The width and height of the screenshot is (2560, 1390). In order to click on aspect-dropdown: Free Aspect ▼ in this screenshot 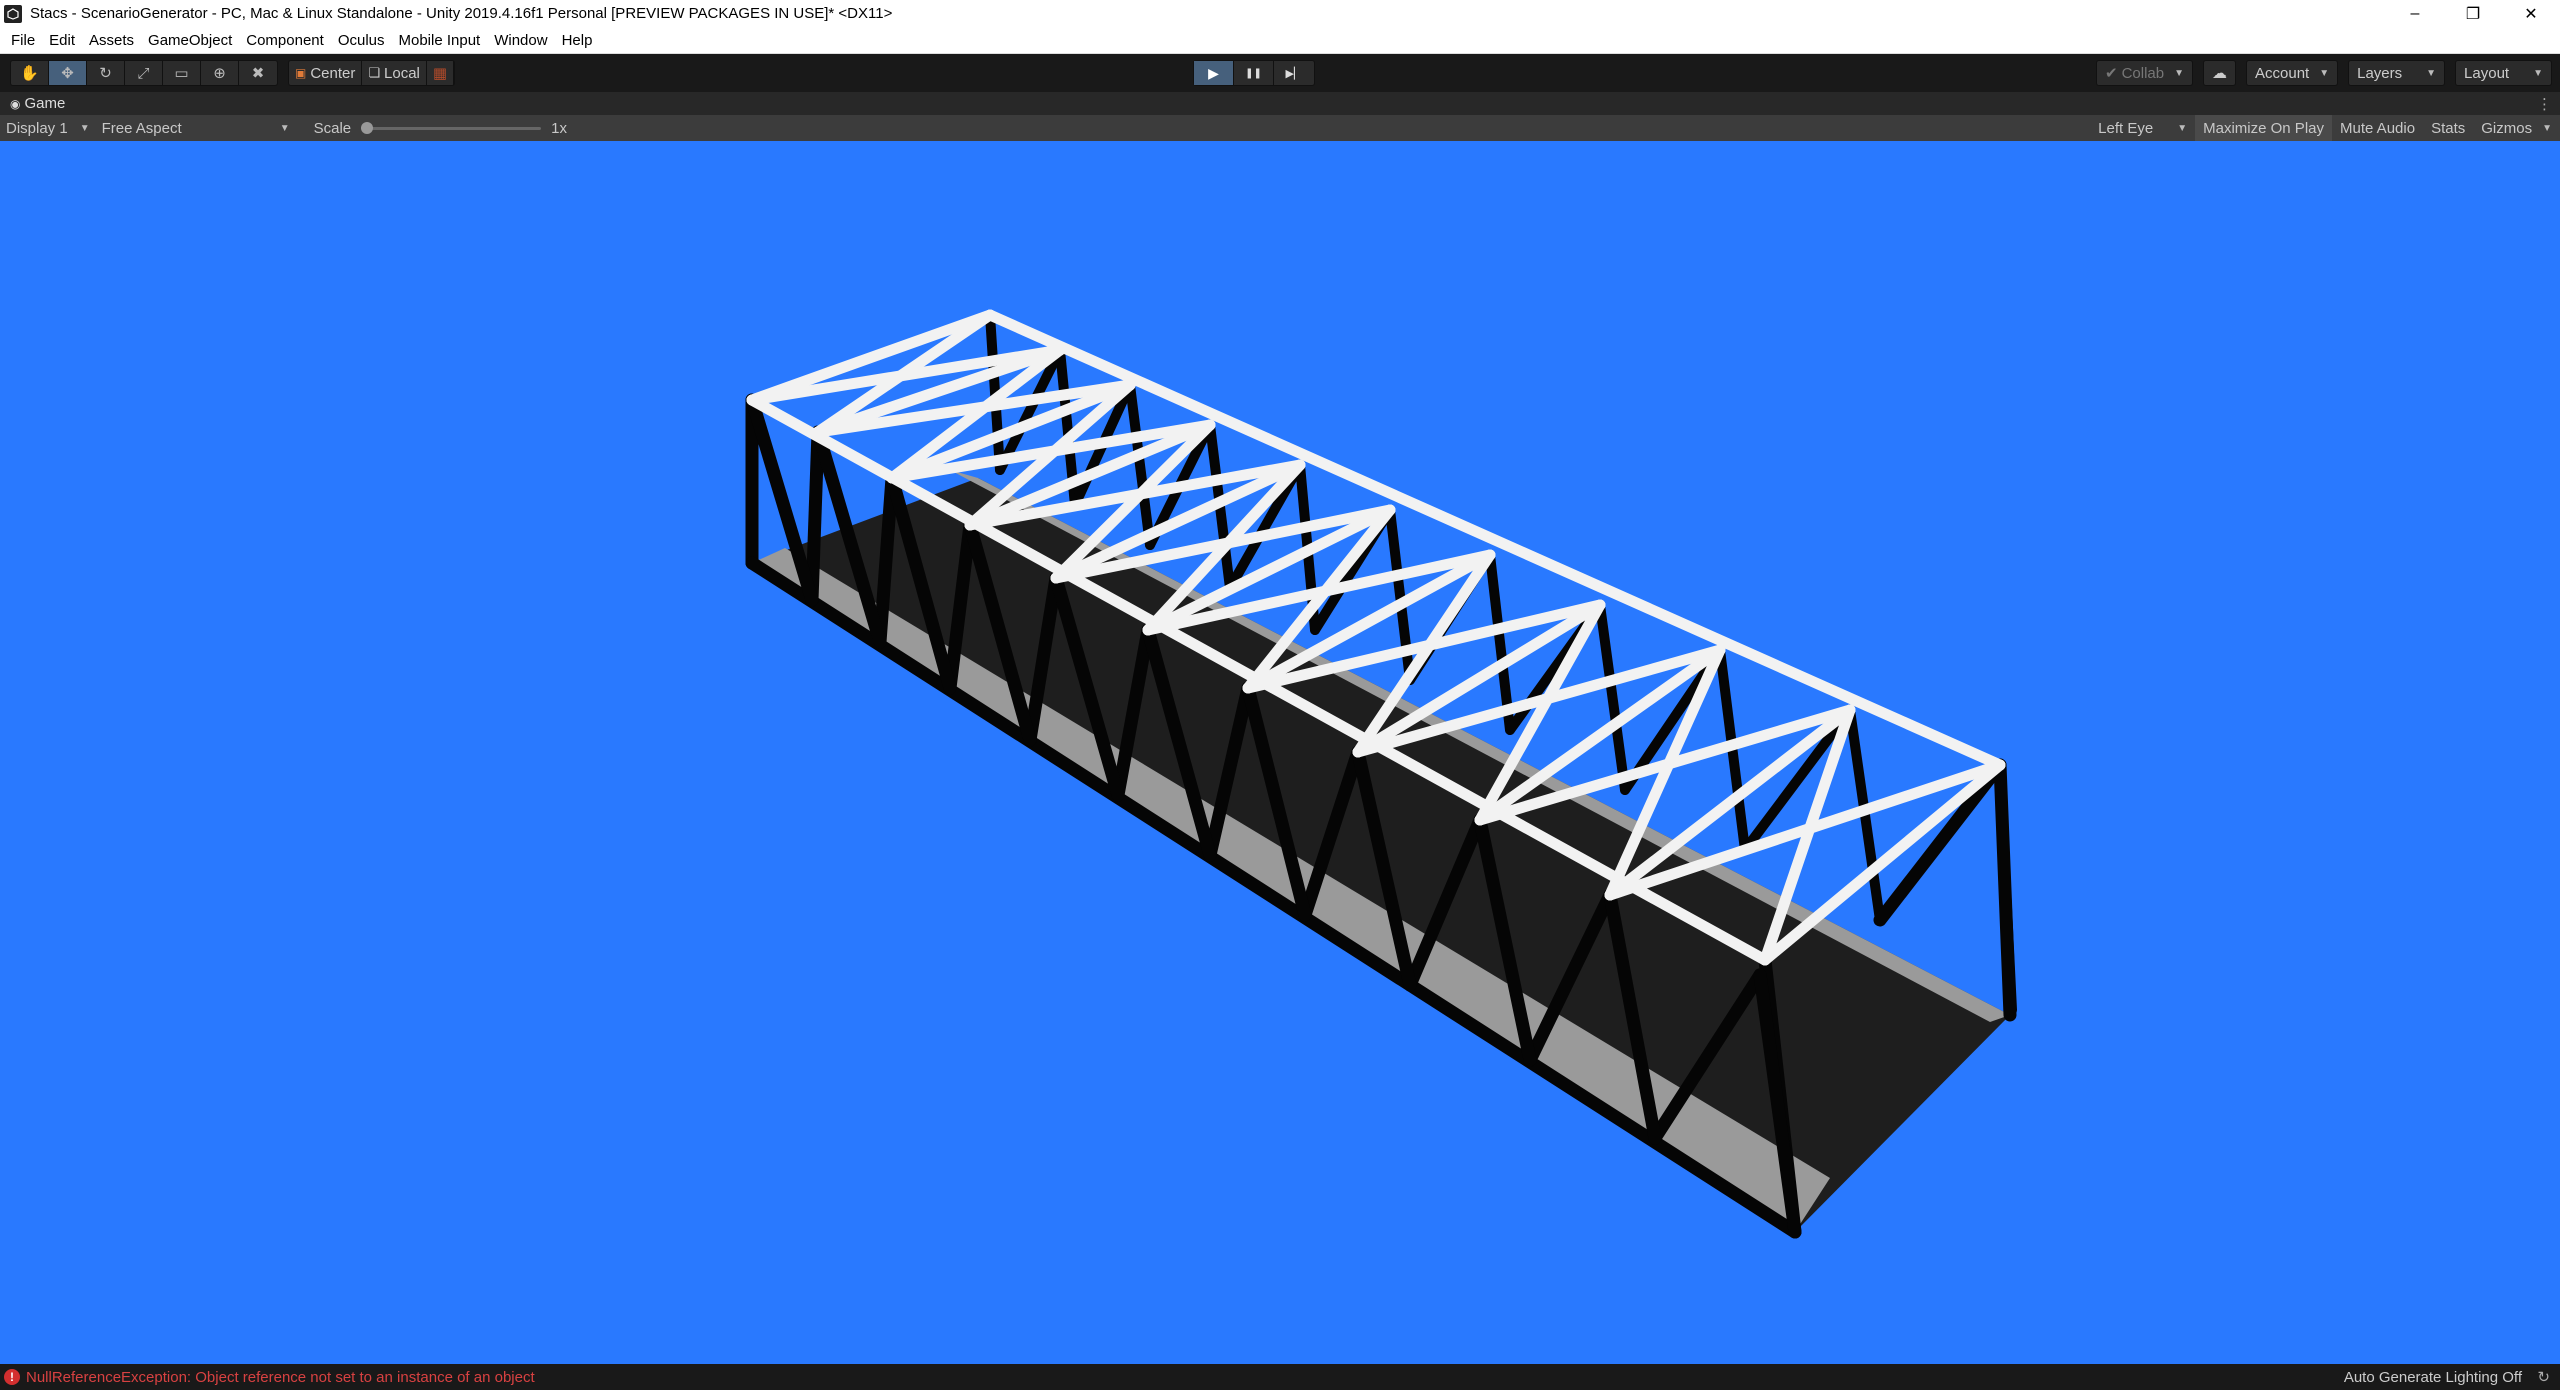, I will do `click(196, 128)`.